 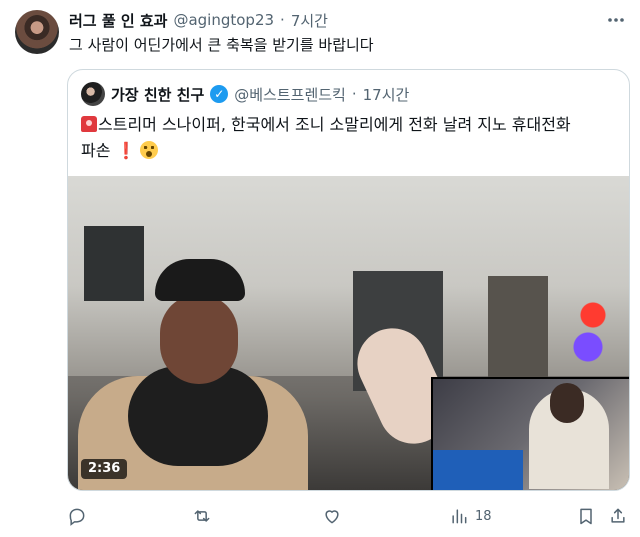 I want to click on retweet-button, so click(x=202, y=516).